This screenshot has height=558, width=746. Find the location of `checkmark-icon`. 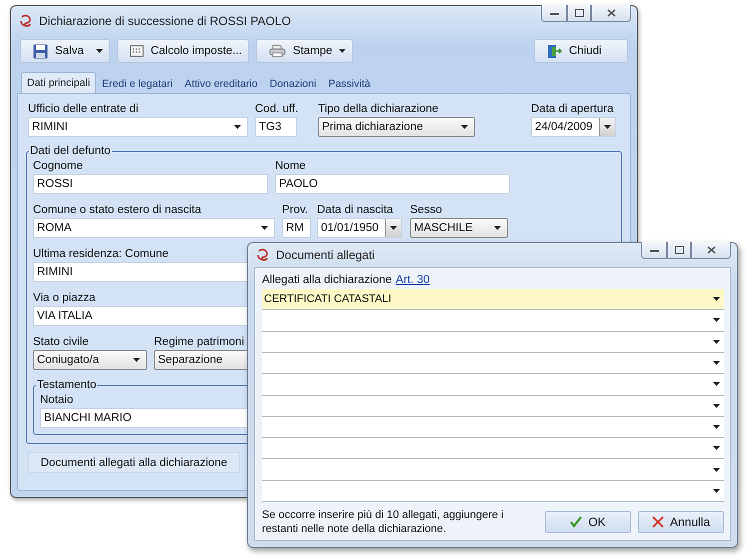

checkmark-icon is located at coordinates (576, 522).